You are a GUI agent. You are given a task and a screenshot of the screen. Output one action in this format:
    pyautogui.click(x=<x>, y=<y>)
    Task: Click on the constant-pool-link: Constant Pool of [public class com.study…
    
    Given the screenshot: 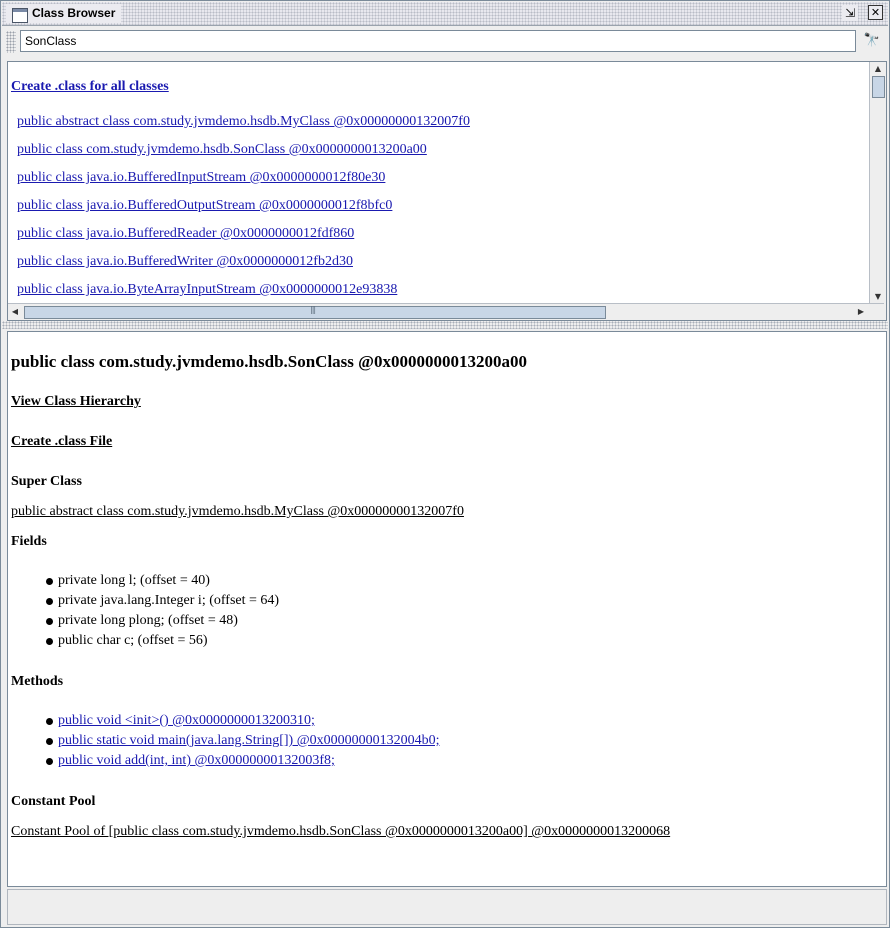 What is the action you would take?
    pyautogui.click(x=340, y=832)
    